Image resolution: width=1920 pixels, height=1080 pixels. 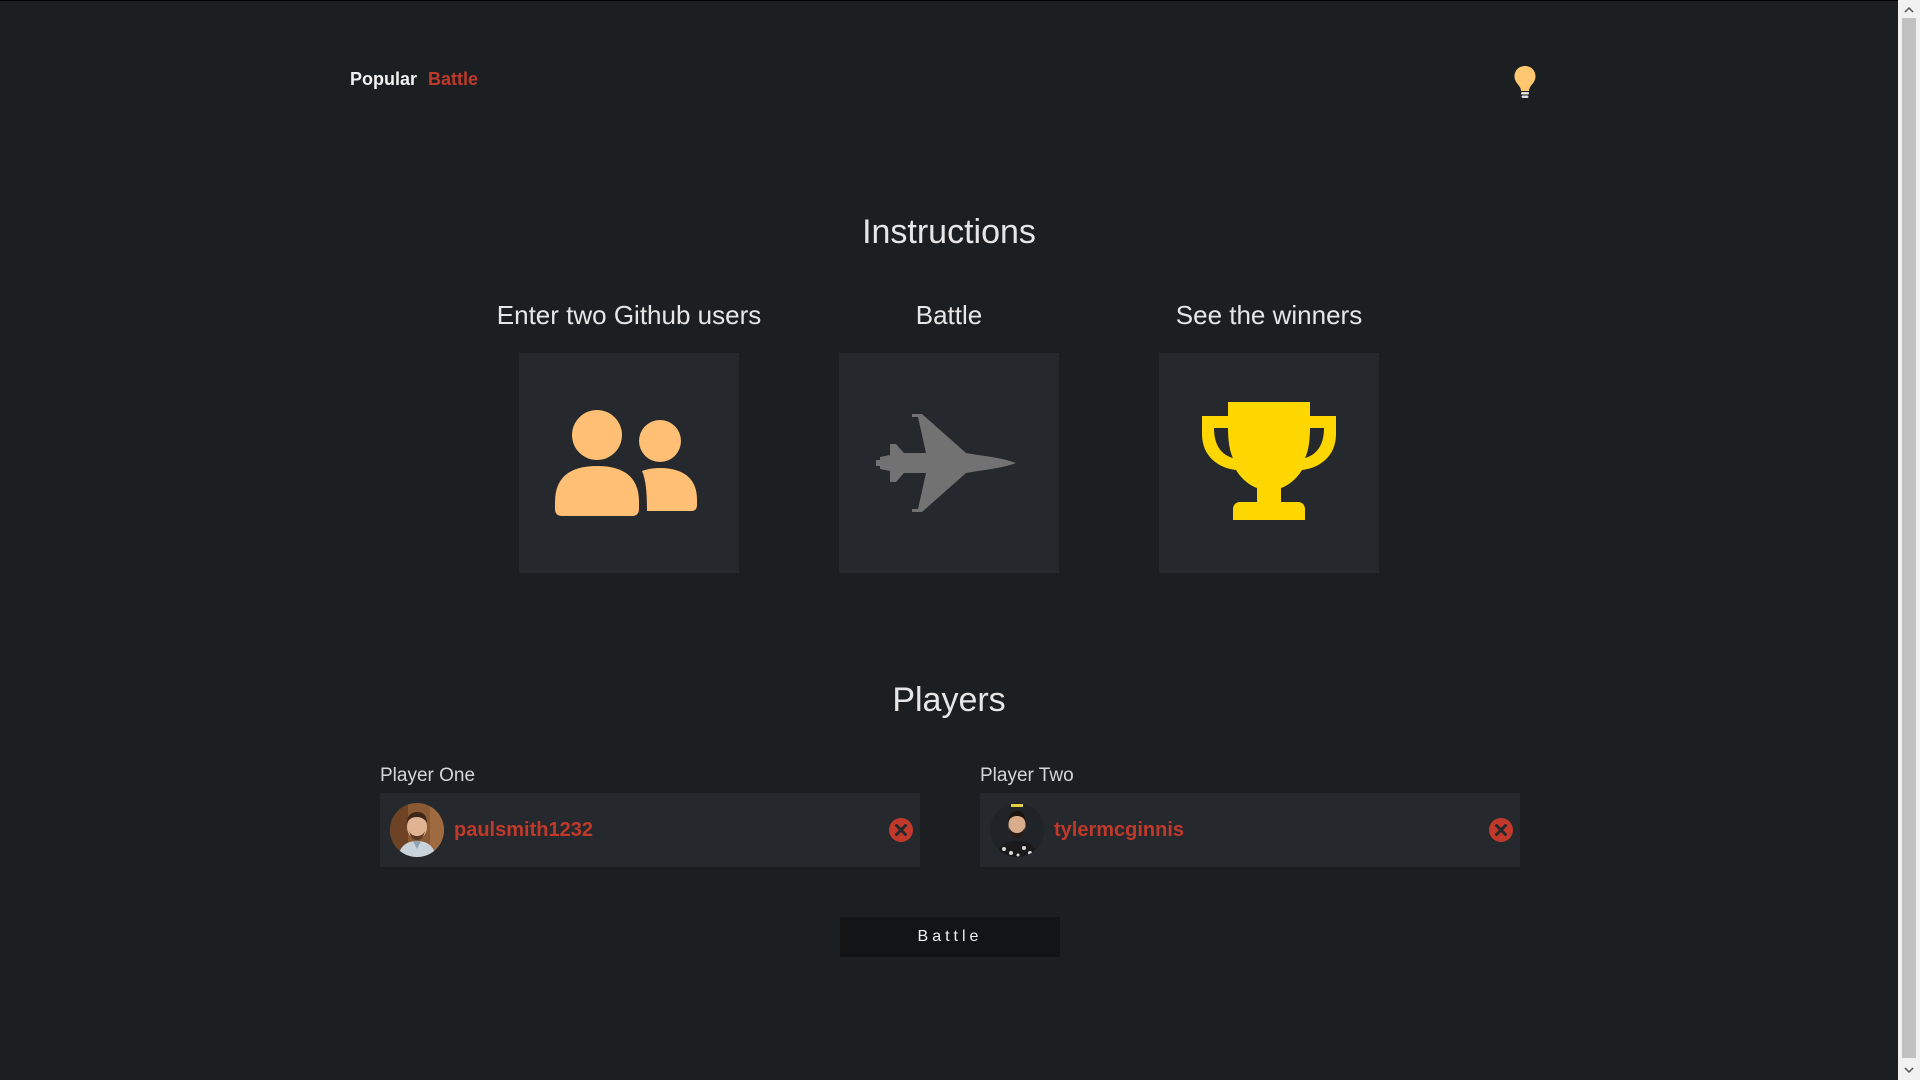 What do you see at coordinates (949, 232) in the screenshot?
I see `instructions-title: Instructions` at bounding box center [949, 232].